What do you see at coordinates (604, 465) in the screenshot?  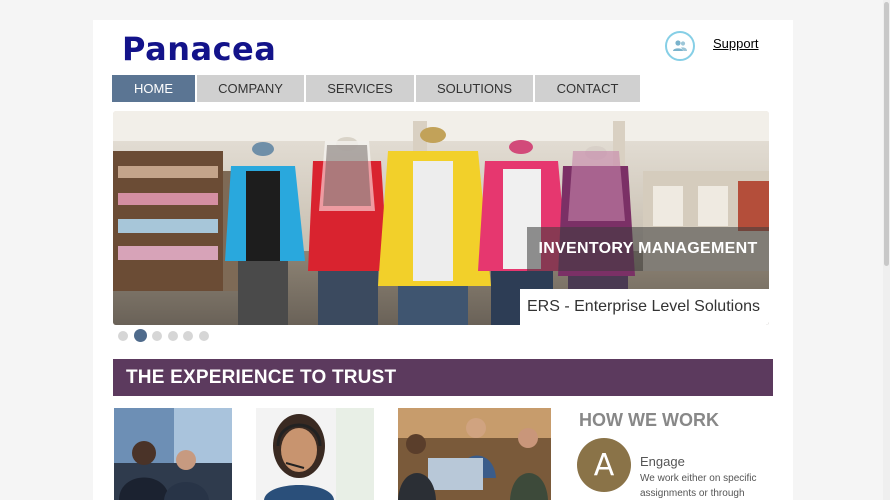 I see `step-badge: A` at bounding box center [604, 465].